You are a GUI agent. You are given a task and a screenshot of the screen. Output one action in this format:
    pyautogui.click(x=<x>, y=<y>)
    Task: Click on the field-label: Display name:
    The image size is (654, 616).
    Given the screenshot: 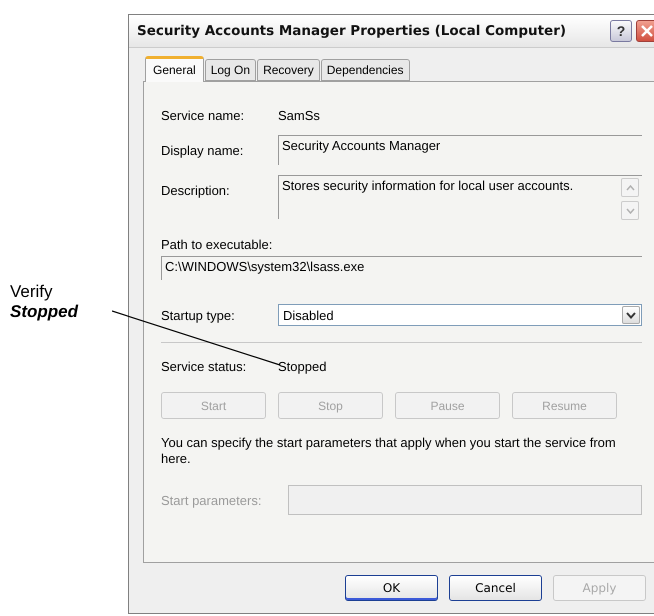 What is the action you would take?
    pyautogui.click(x=202, y=150)
    